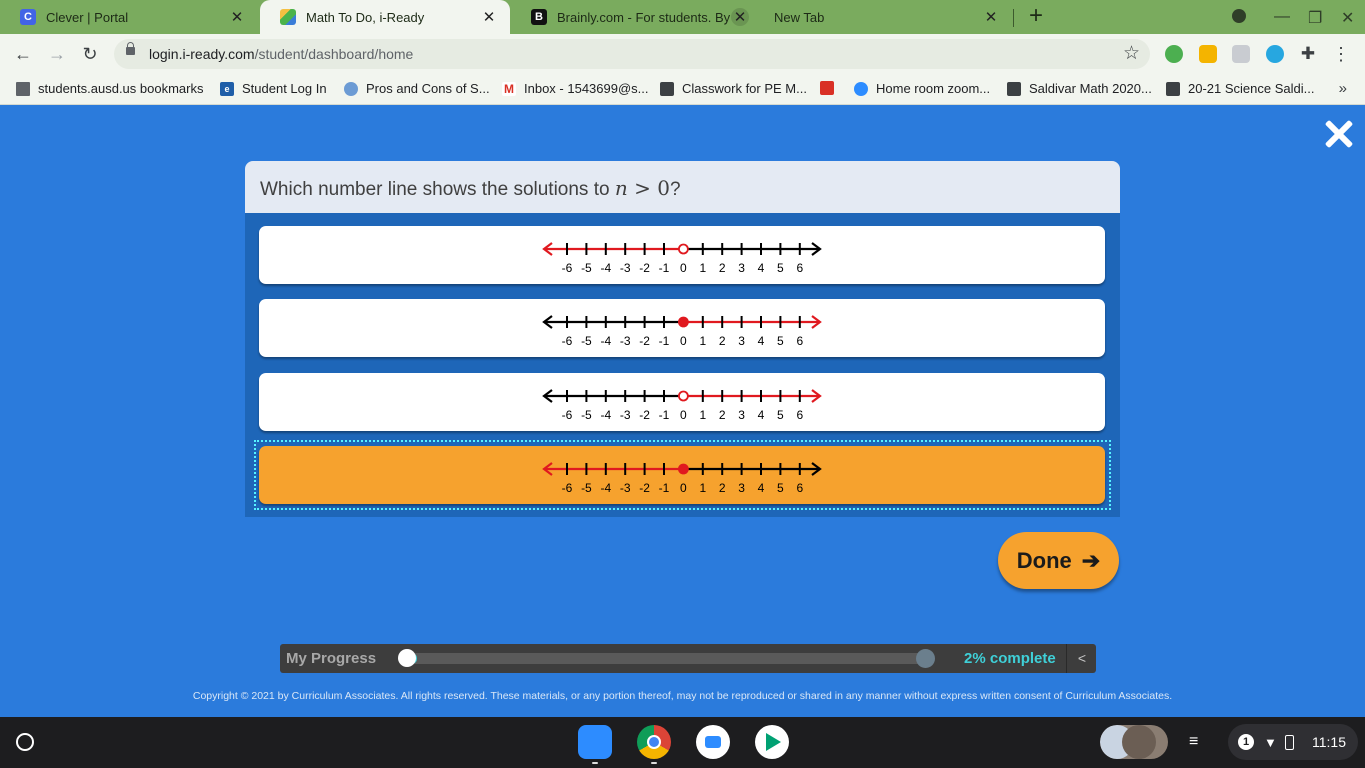  What do you see at coordinates (28, 17) in the screenshot?
I see `clever-icon: C` at bounding box center [28, 17].